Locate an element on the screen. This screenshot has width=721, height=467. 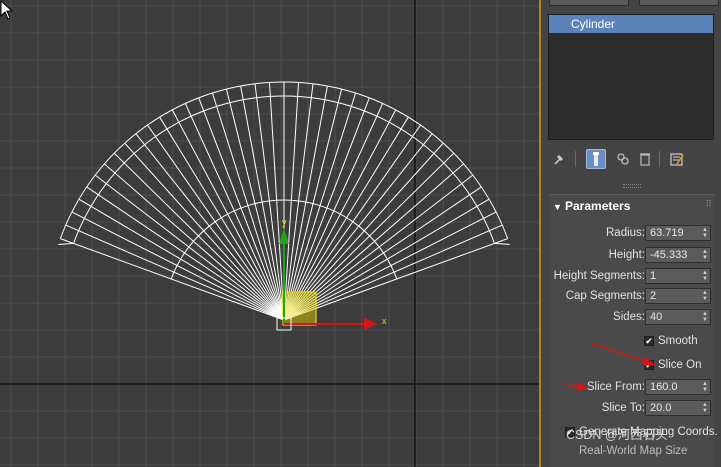
annotation-arrow-slice-on is located at coordinates (623, 354).